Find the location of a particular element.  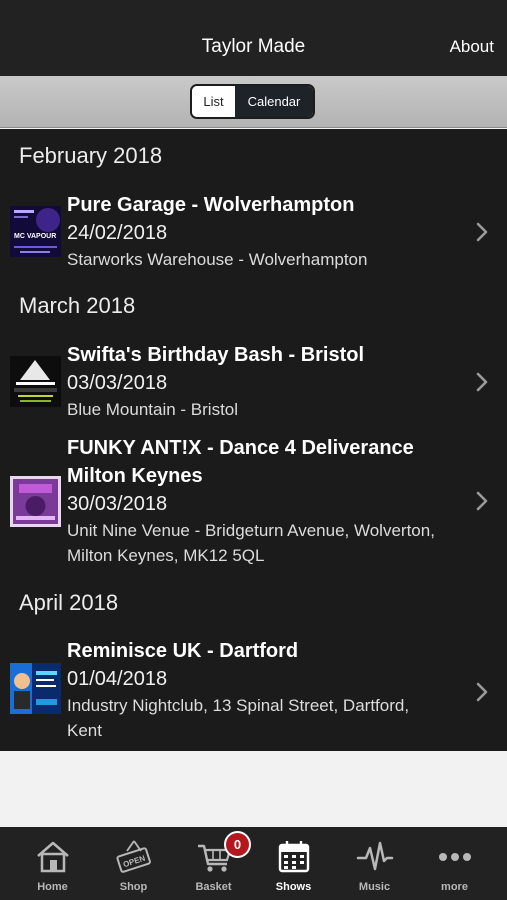

event-thumbnail: MC VAPOUR is located at coordinates (35, 231).